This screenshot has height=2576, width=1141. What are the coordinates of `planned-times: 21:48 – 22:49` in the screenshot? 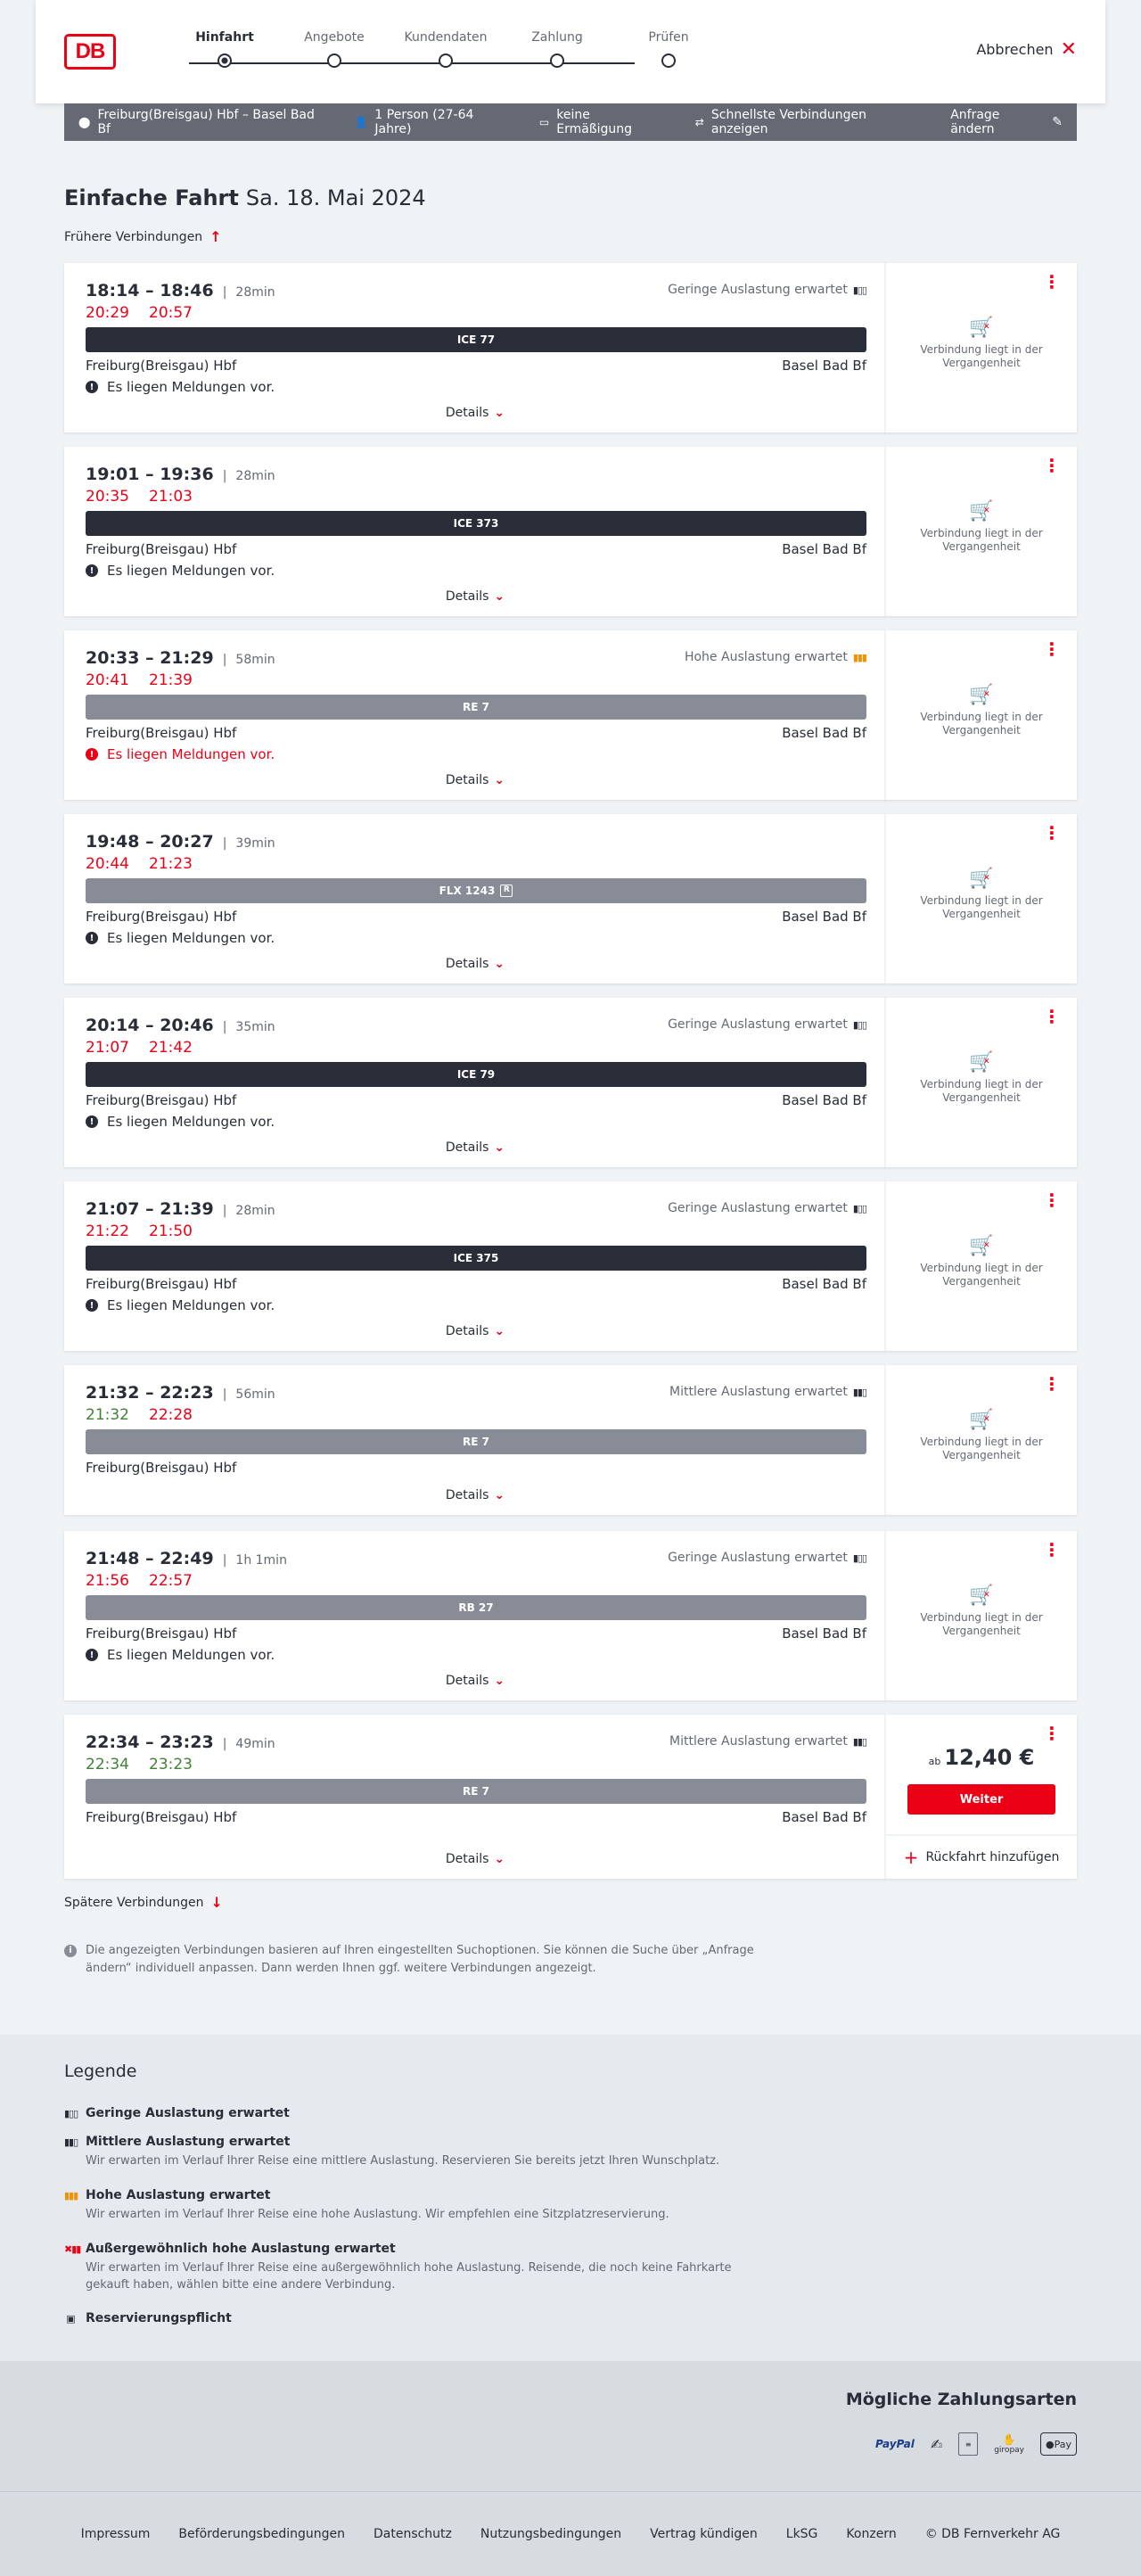 It's located at (150, 1558).